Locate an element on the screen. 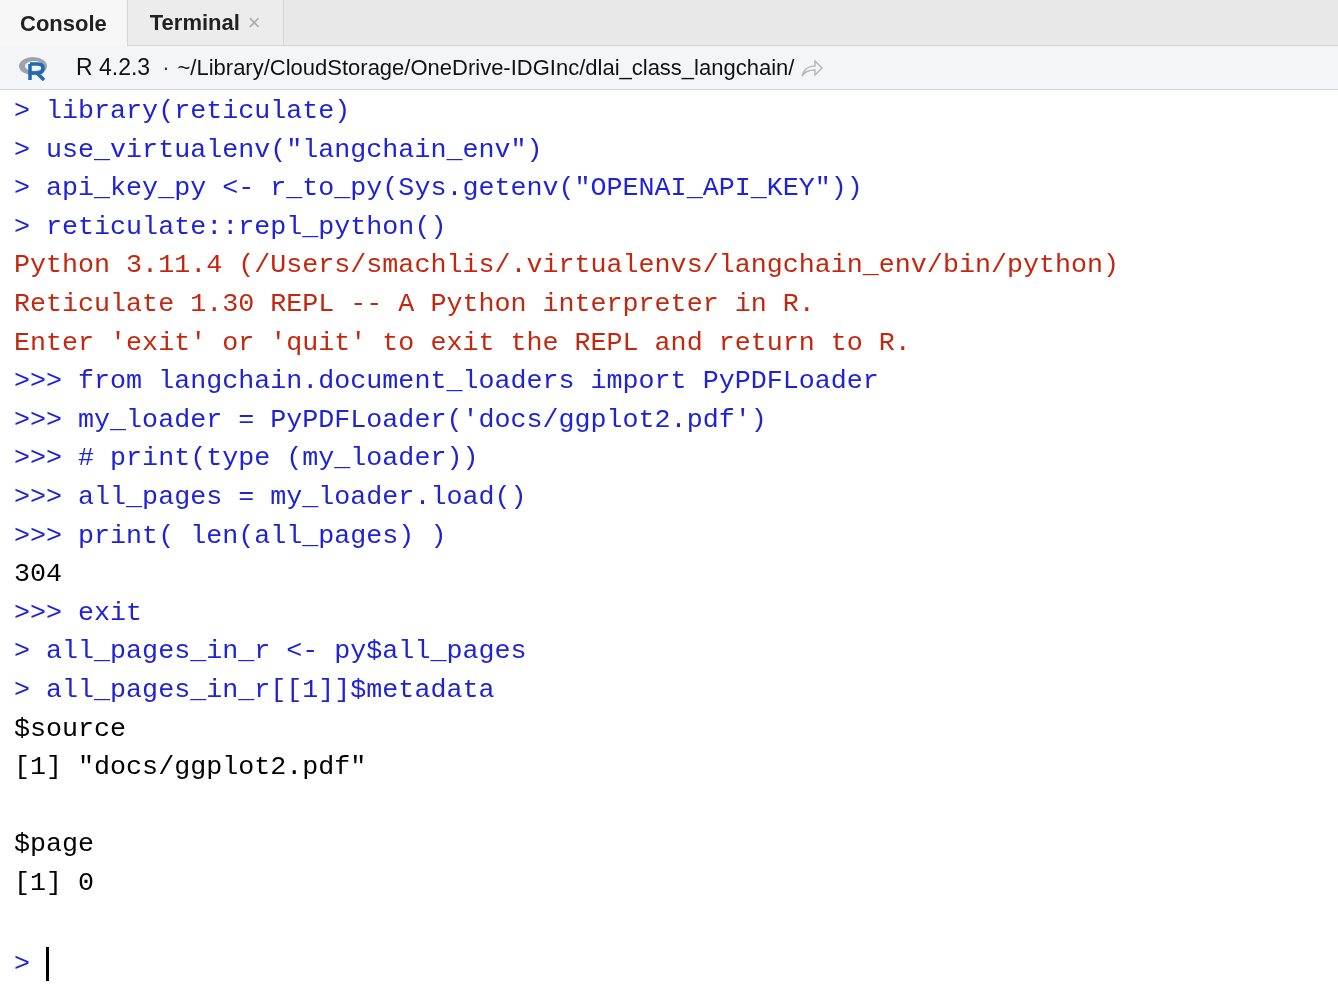 The height and width of the screenshot is (1006, 1338). console-output: 304 is located at coordinates (38, 574).